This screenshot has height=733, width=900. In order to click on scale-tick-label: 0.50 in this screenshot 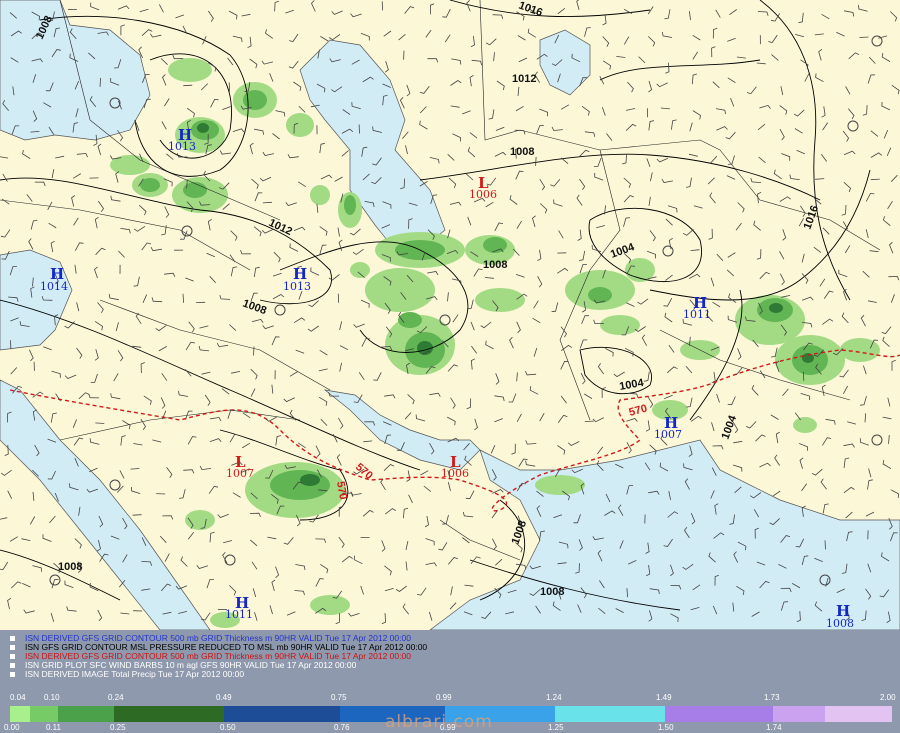, I will do `click(228, 727)`.